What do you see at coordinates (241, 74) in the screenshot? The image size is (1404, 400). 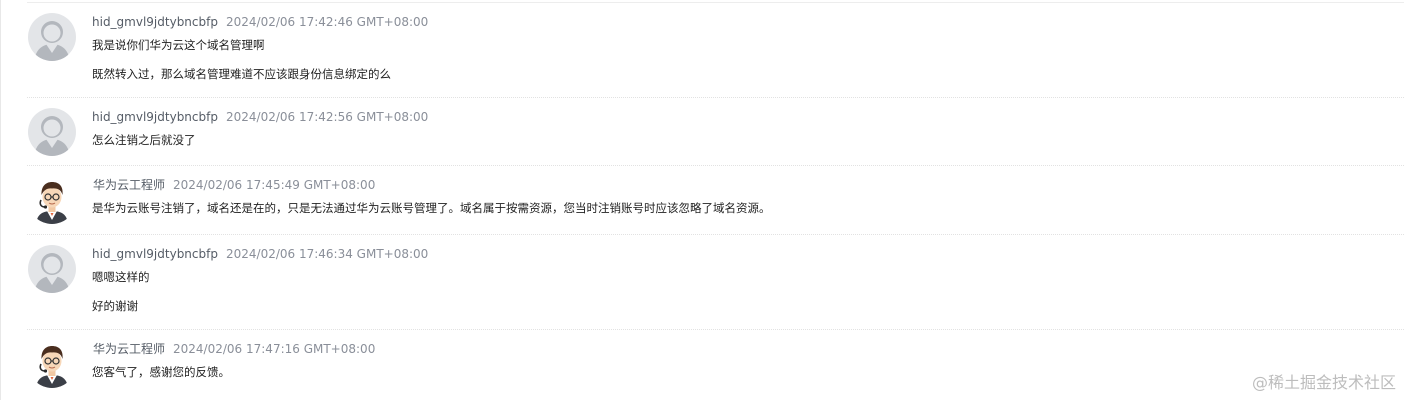 I see `message-text: 既然转入过，那么域名管理难道不应该跟身份信息绑定的么` at bounding box center [241, 74].